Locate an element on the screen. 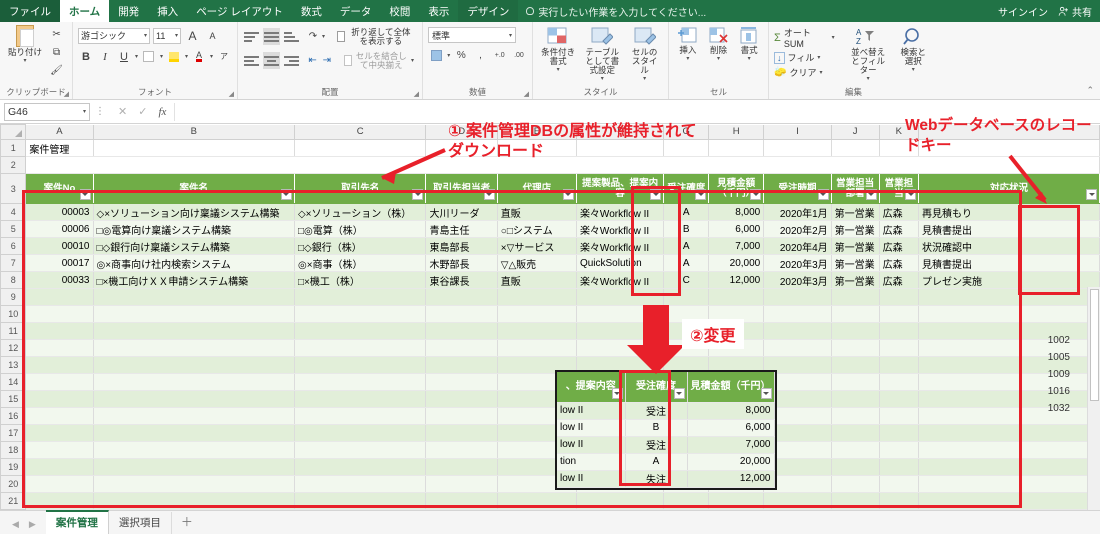 This screenshot has width=1100, height=534. confirm-edit-icon: ✓ is located at coordinates (142, 111).